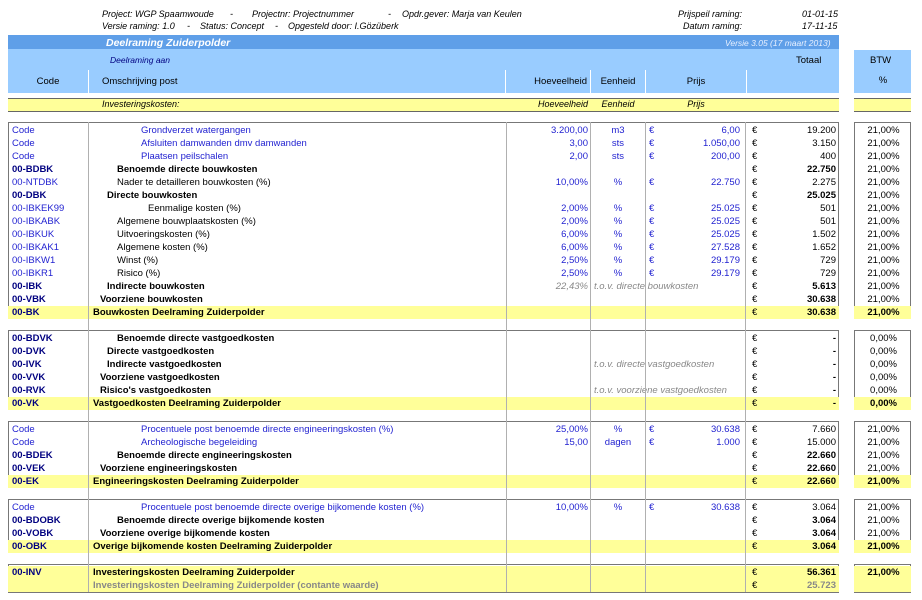 The image size is (922, 600). Describe the element at coordinates (821, 468) in the screenshot. I see `row-total: 22.660` at that location.